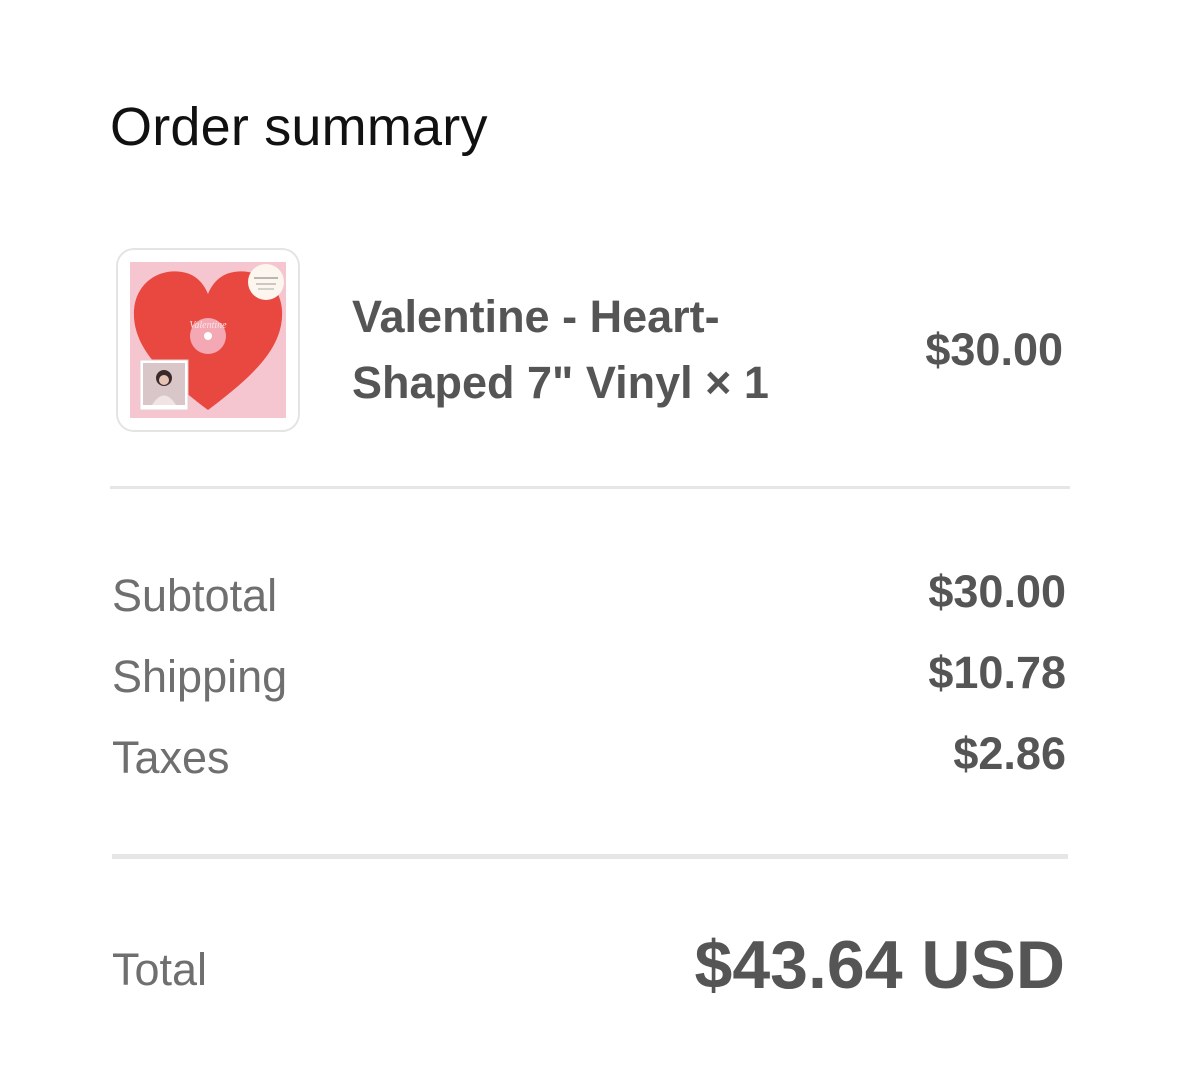  I want to click on subtotal-label: Subtotal, so click(195, 595).